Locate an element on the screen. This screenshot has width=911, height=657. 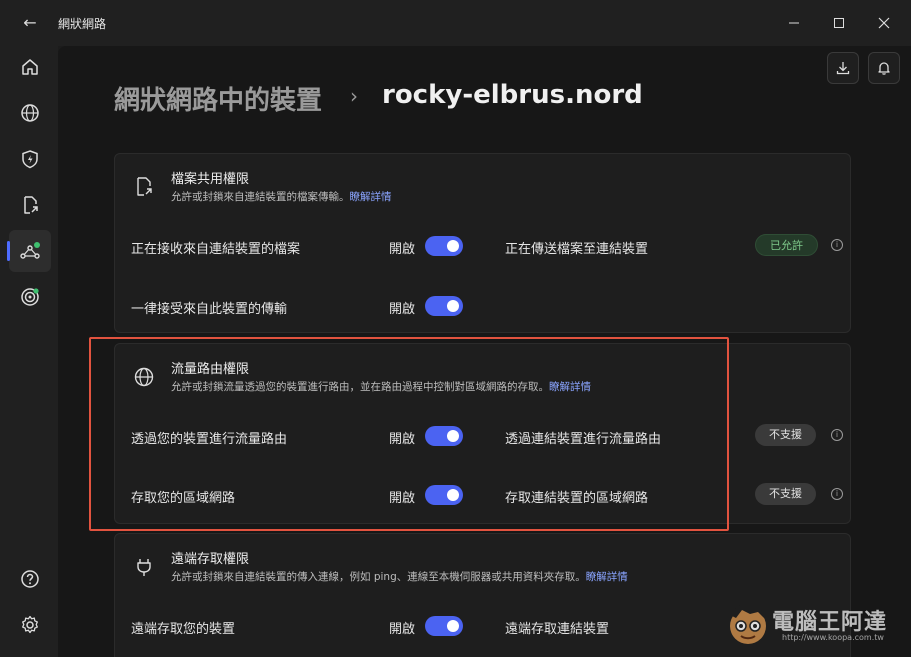
plug-icon is located at coordinates (144, 567).